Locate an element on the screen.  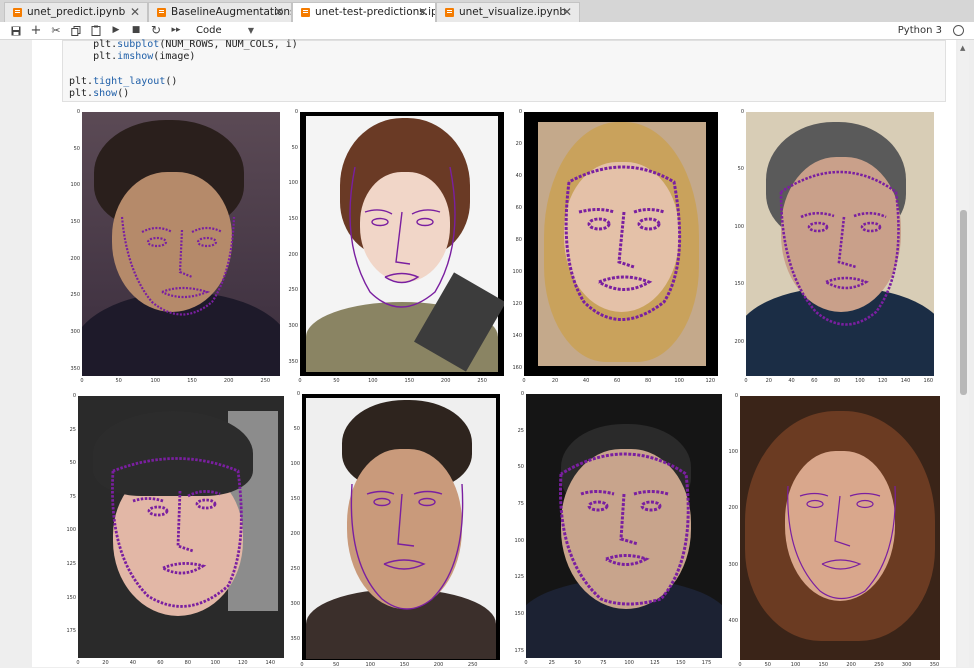
scrollbar-thumb is located at coordinates (963, 302).